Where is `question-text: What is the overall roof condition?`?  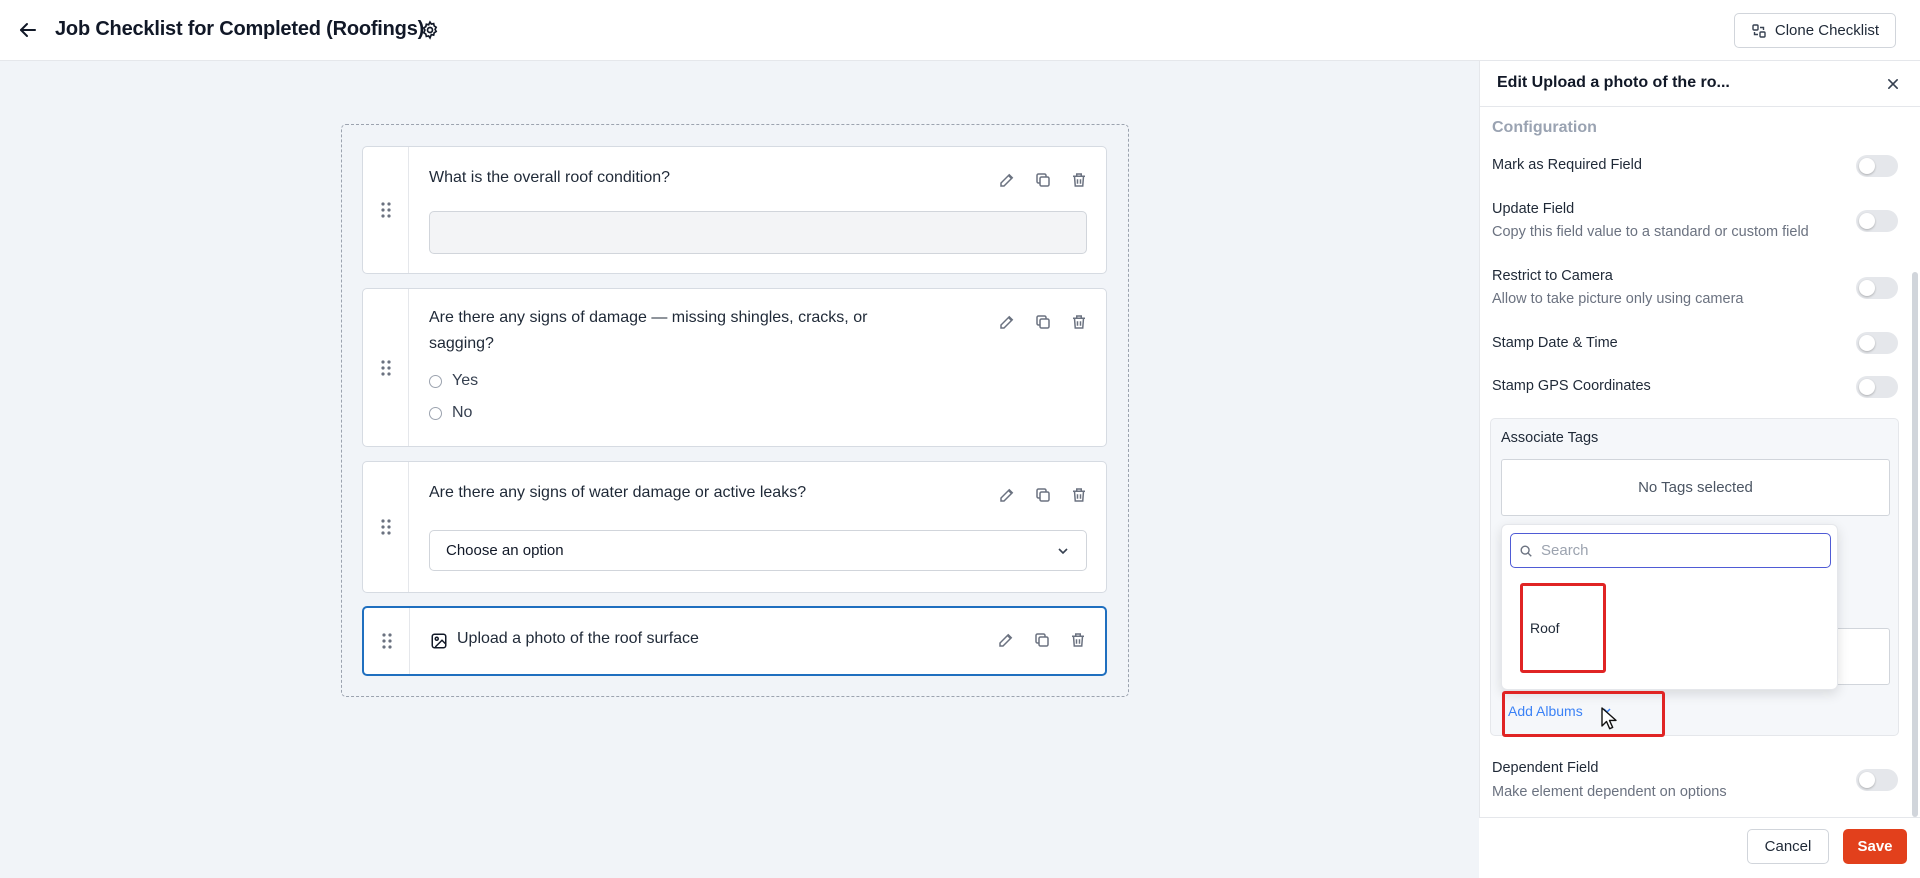
question-text: What is the overall roof condition? is located at coordinates (550, 177).